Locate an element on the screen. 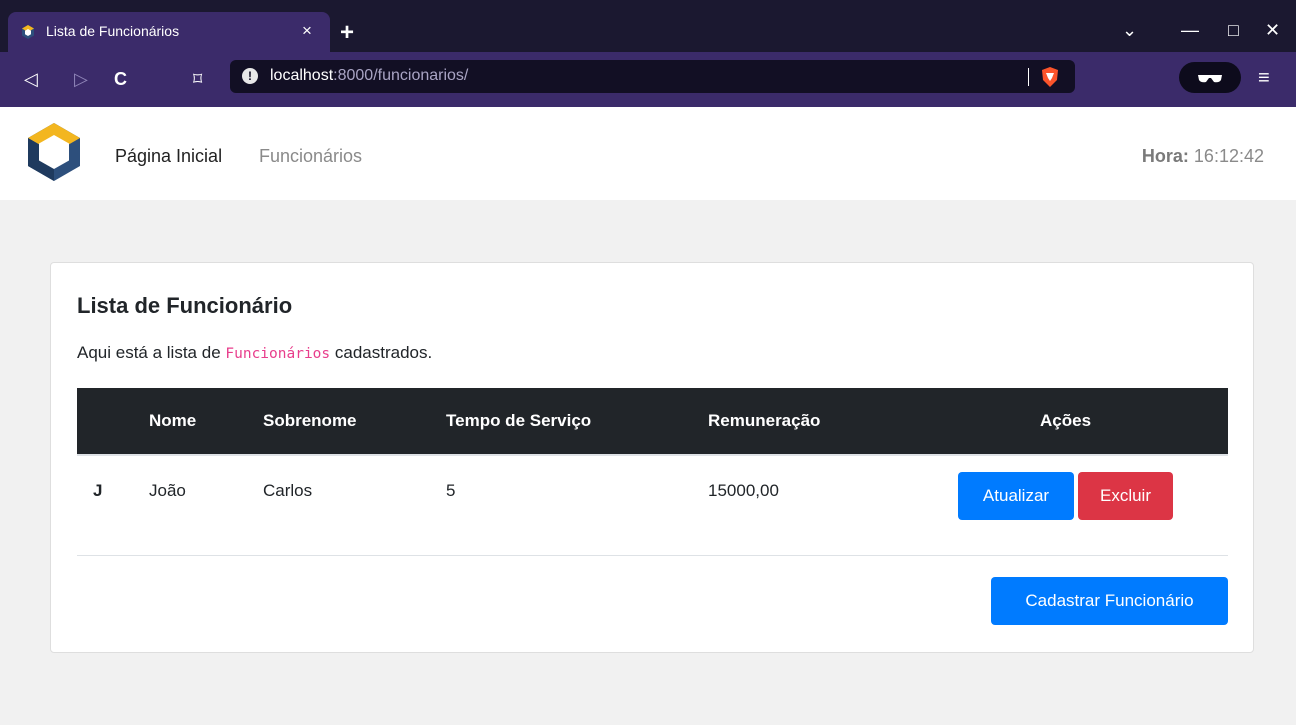 This screenshot has width=1296, height=725. tab-search-icon: ⌄ is located at coordinates (1129, 30).